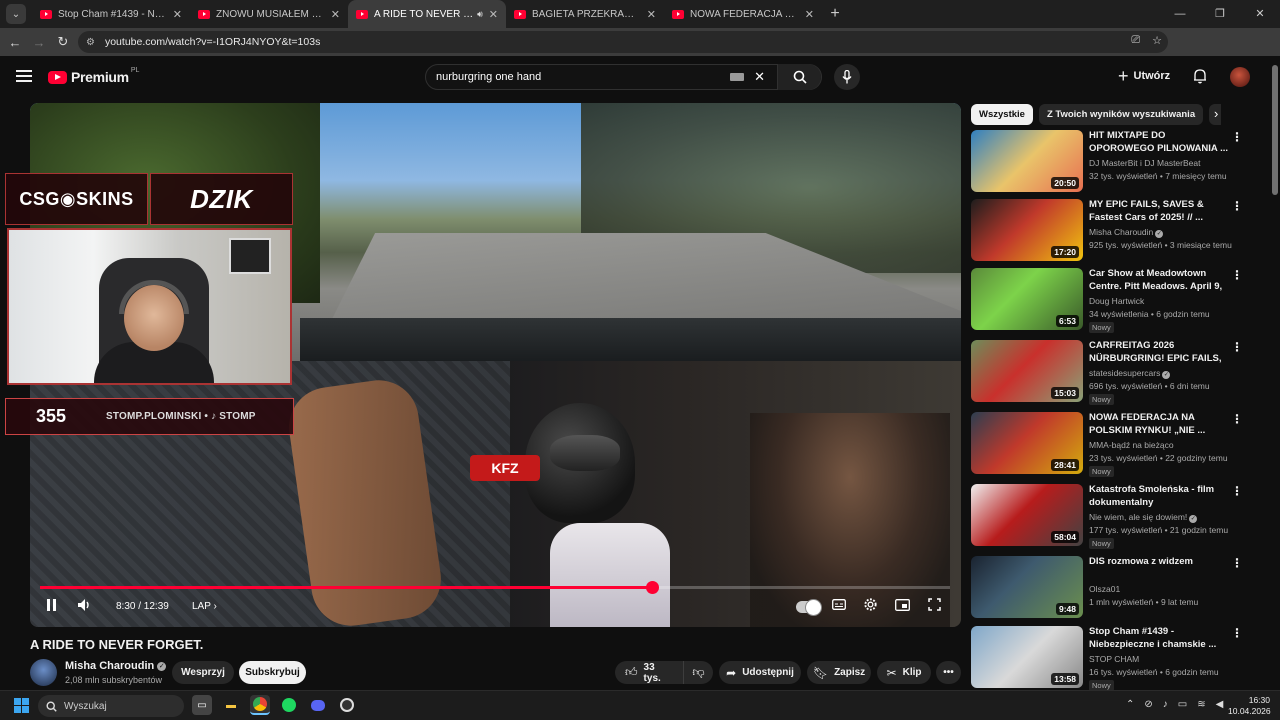 The image size is (1280, 720). I want to click on create-button: + Utwórz, so click(1144, 76).